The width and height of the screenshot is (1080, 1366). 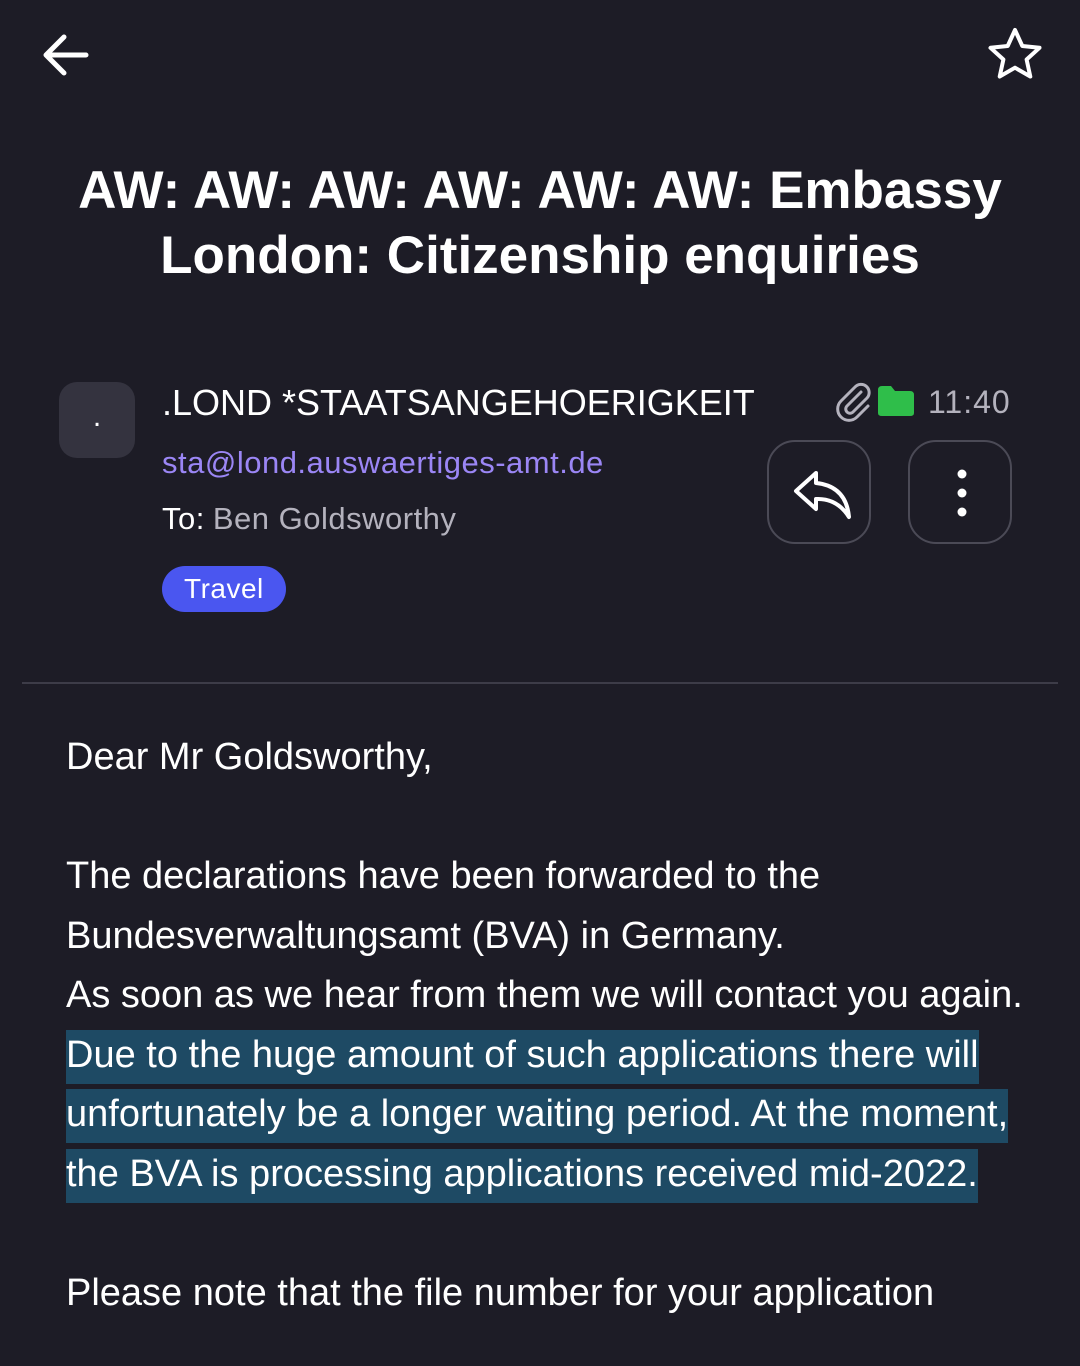 I want to click on more-options-button, so click(x=960, y=492).